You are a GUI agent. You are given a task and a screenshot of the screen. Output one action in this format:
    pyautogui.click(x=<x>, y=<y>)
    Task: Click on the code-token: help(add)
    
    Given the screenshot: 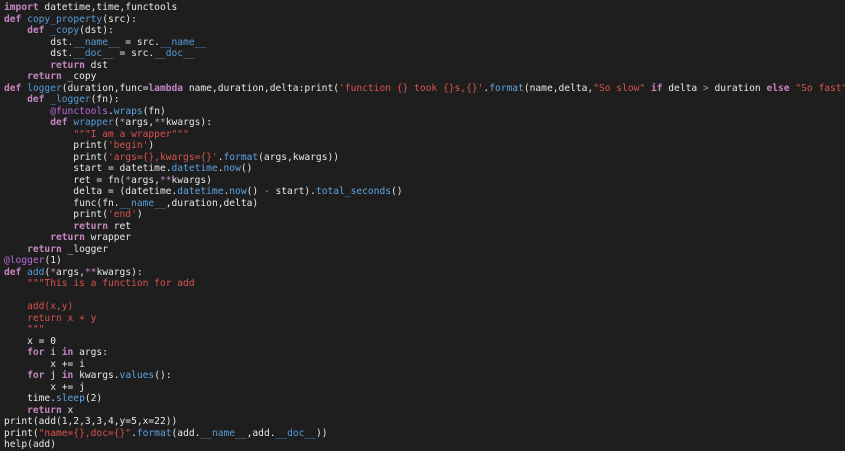 What is the action you would take?
    pyautogui.click(x=30, y=444)
    